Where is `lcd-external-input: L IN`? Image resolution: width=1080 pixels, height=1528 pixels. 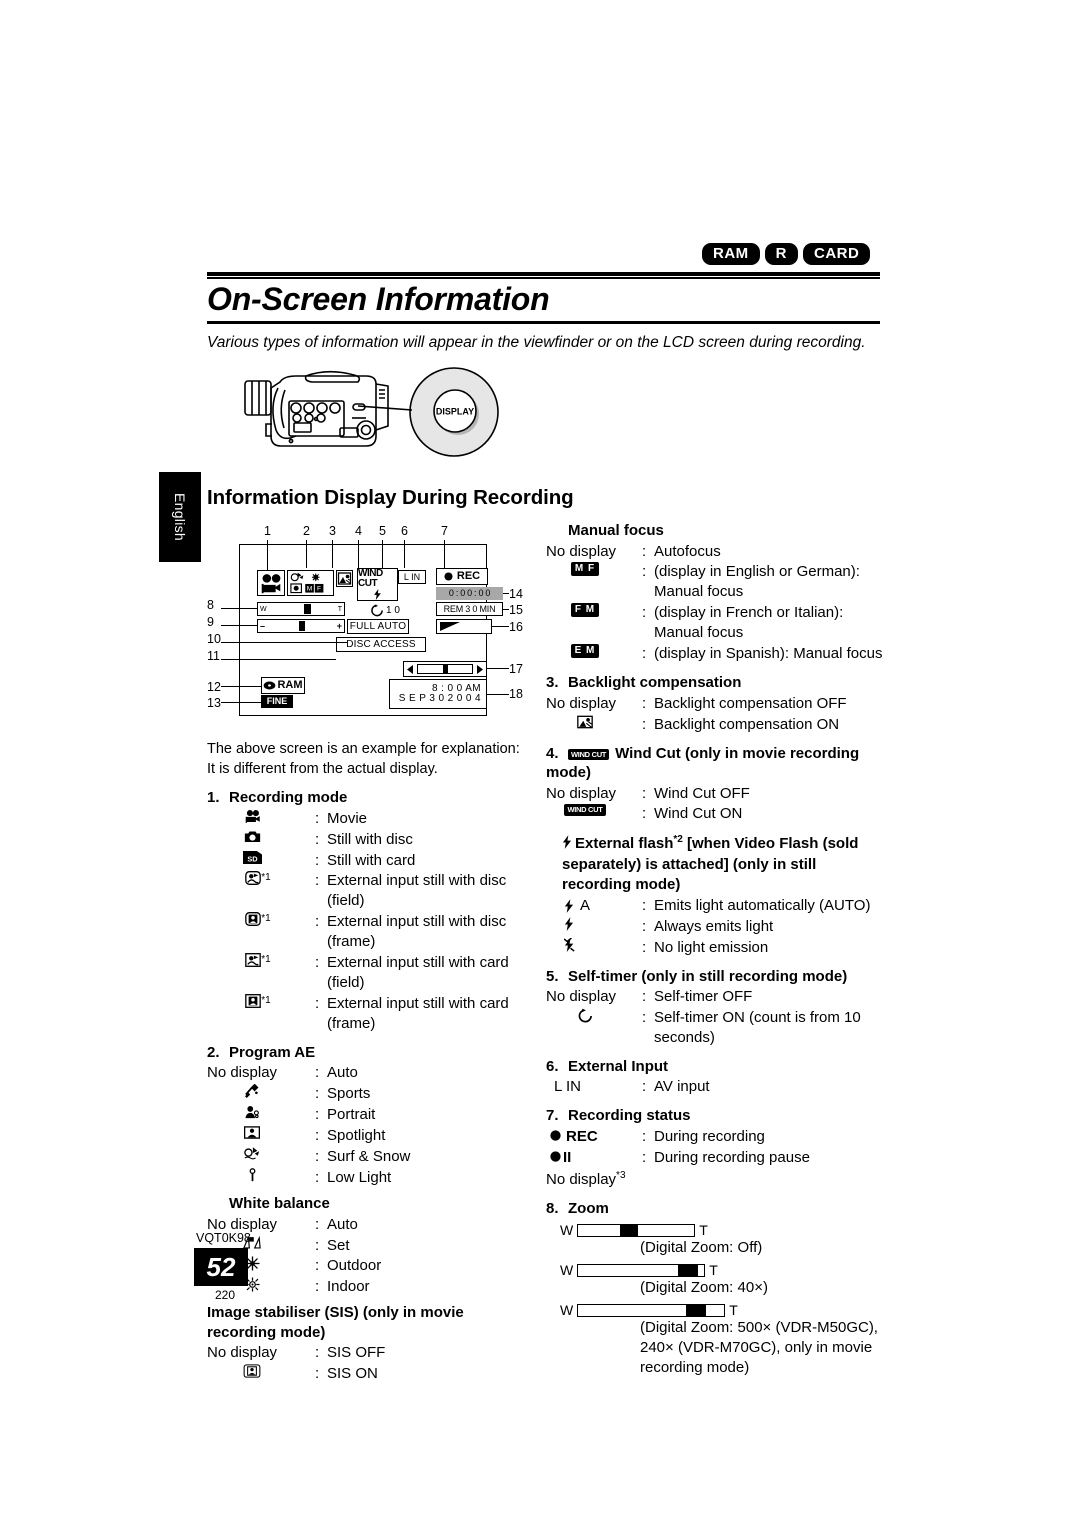
lcd-external-input: L IN is located at coordinates (412, 577).